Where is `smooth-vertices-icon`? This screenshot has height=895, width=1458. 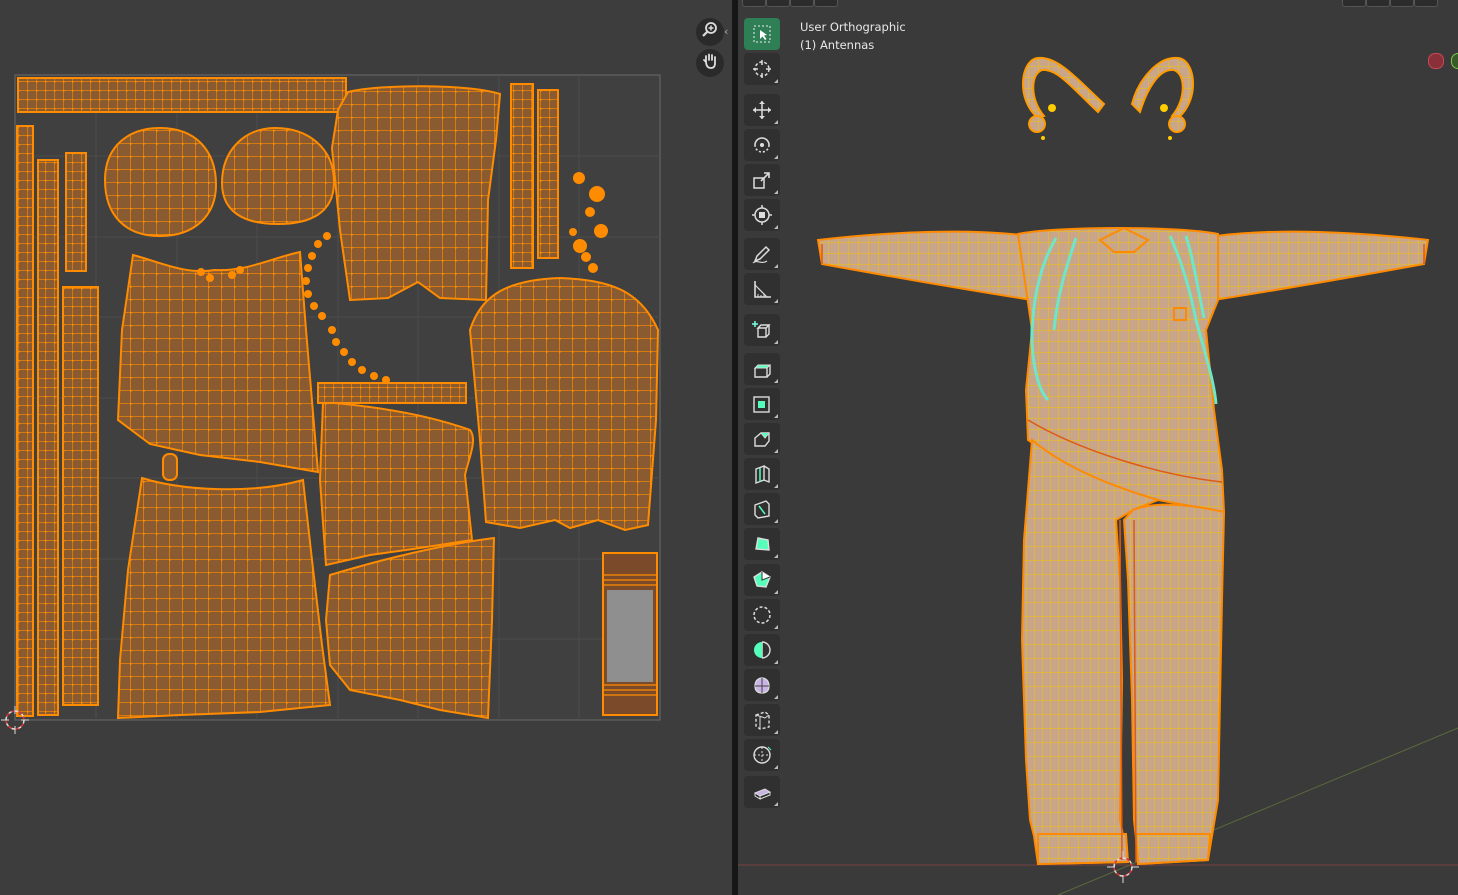
smooth-vertices-icon is located at coordinates (762, 615).